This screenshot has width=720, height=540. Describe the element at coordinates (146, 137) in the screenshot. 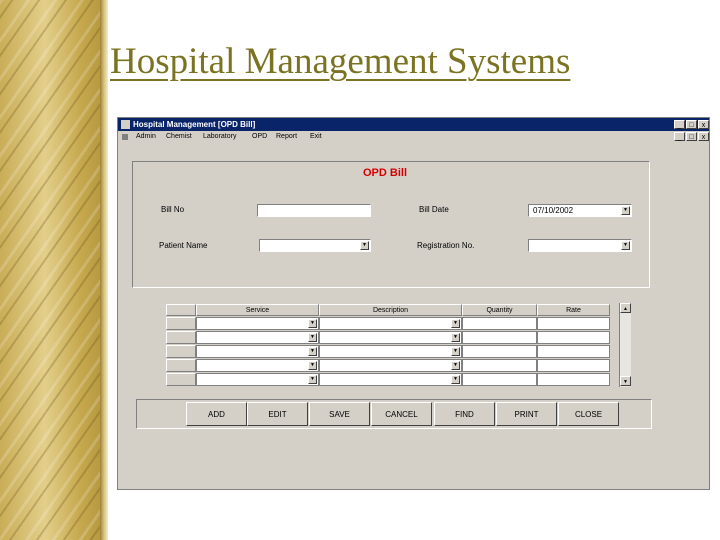

I see `menu-item-admin: Admin` at that location.